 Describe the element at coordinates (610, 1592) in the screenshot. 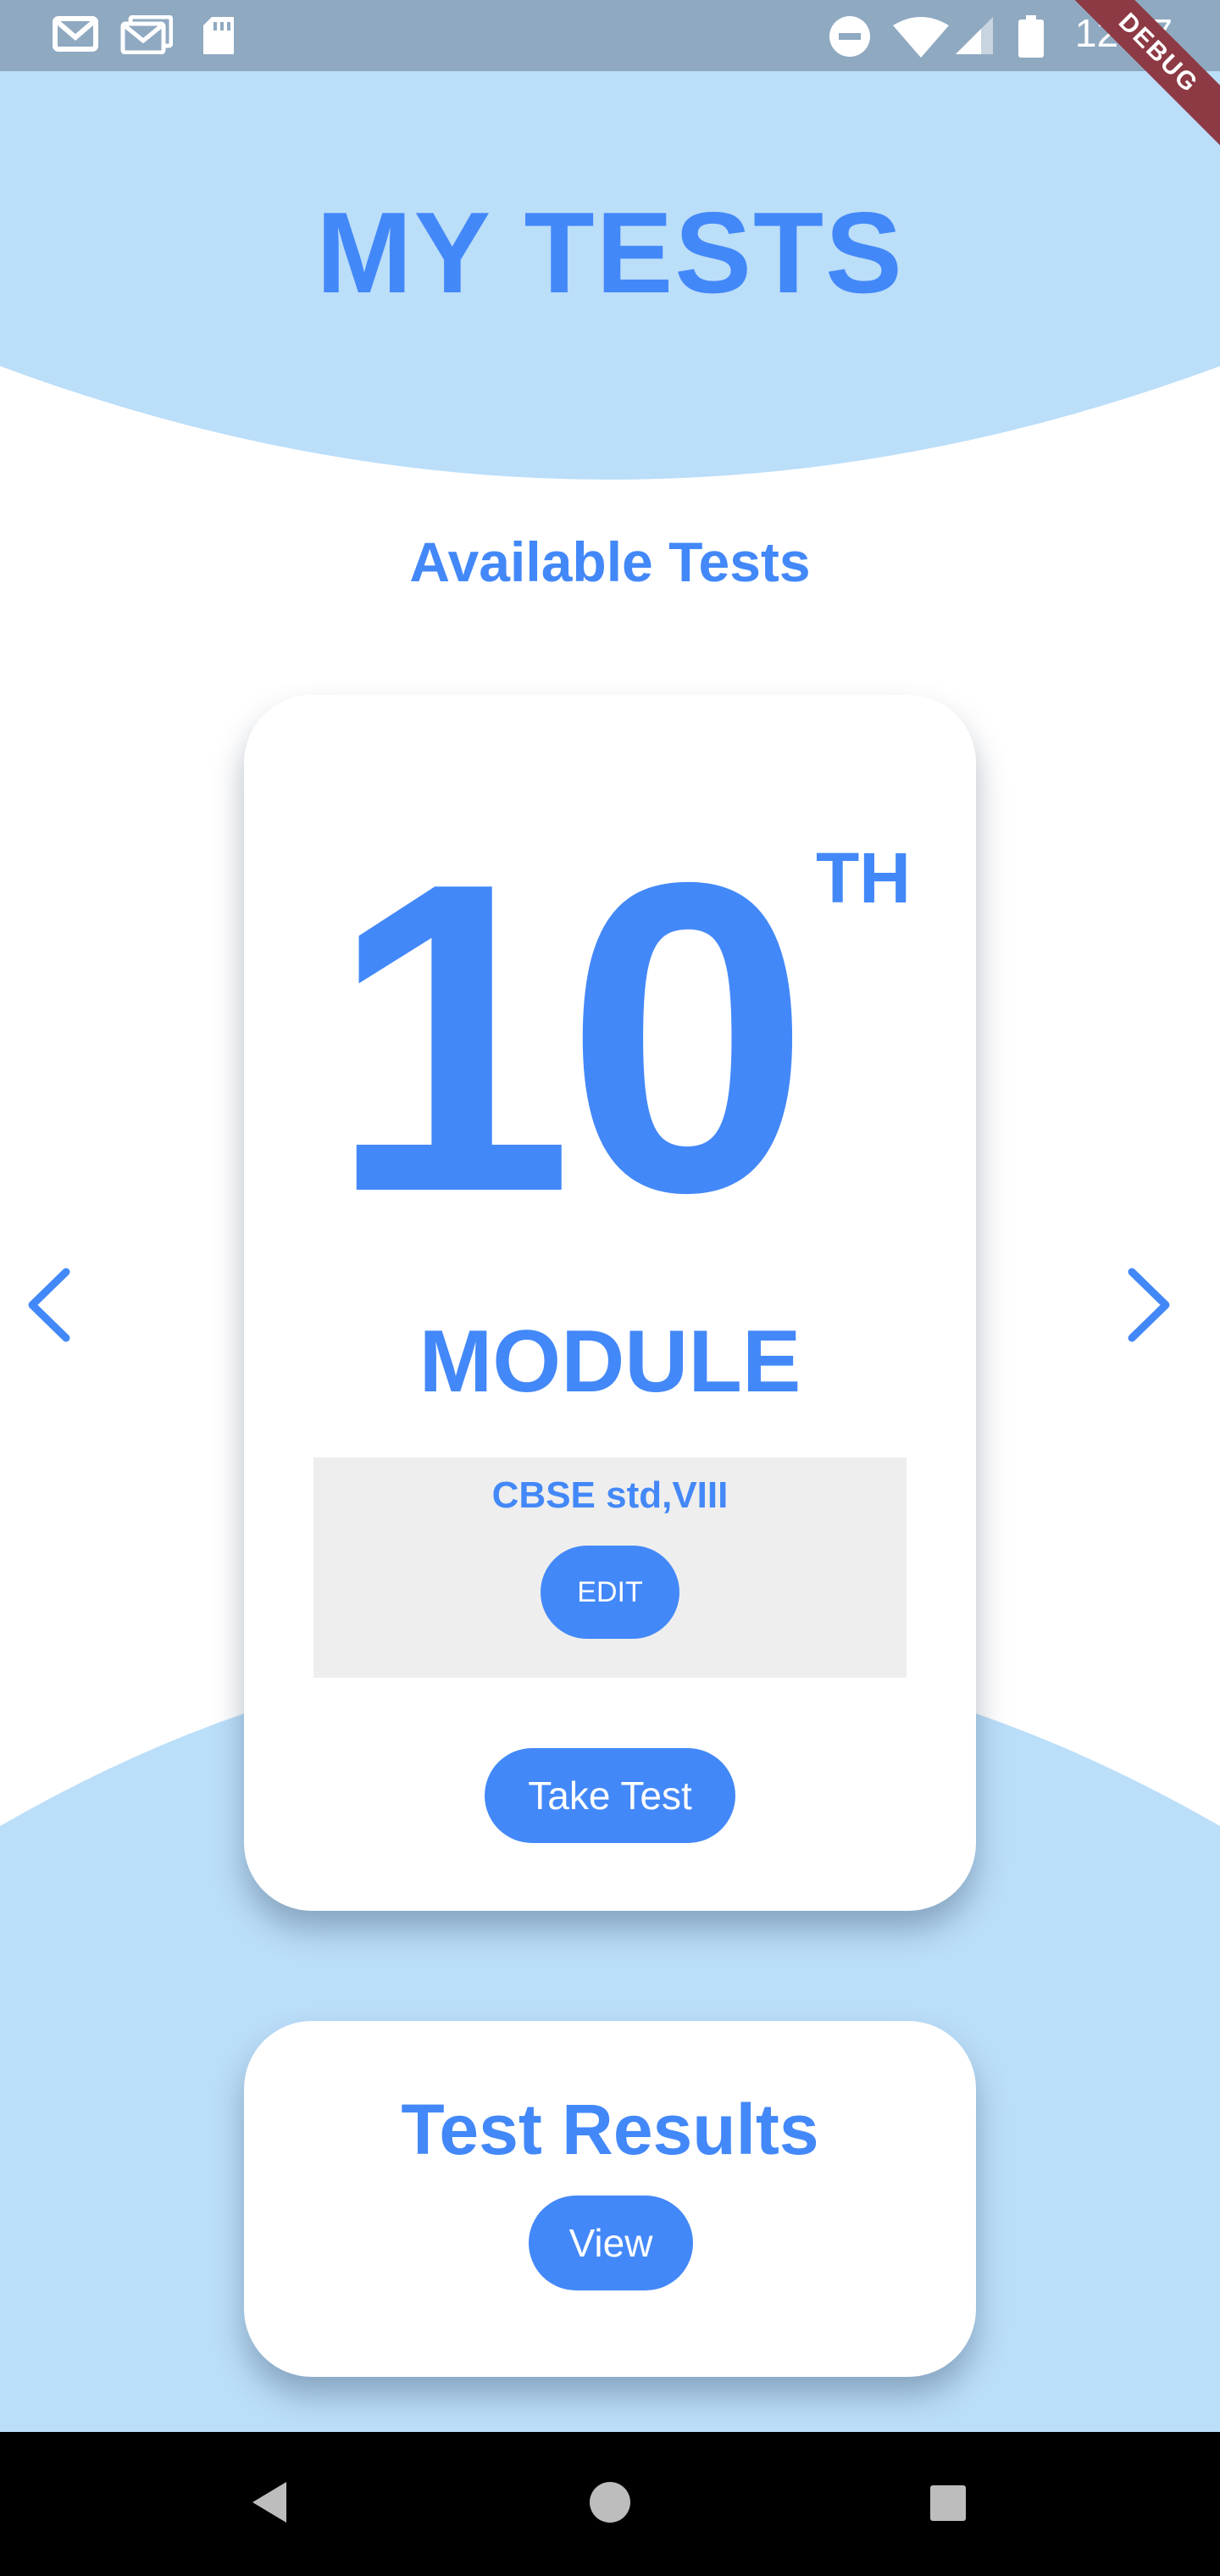

I see `edit-button: EDIT` at that location.